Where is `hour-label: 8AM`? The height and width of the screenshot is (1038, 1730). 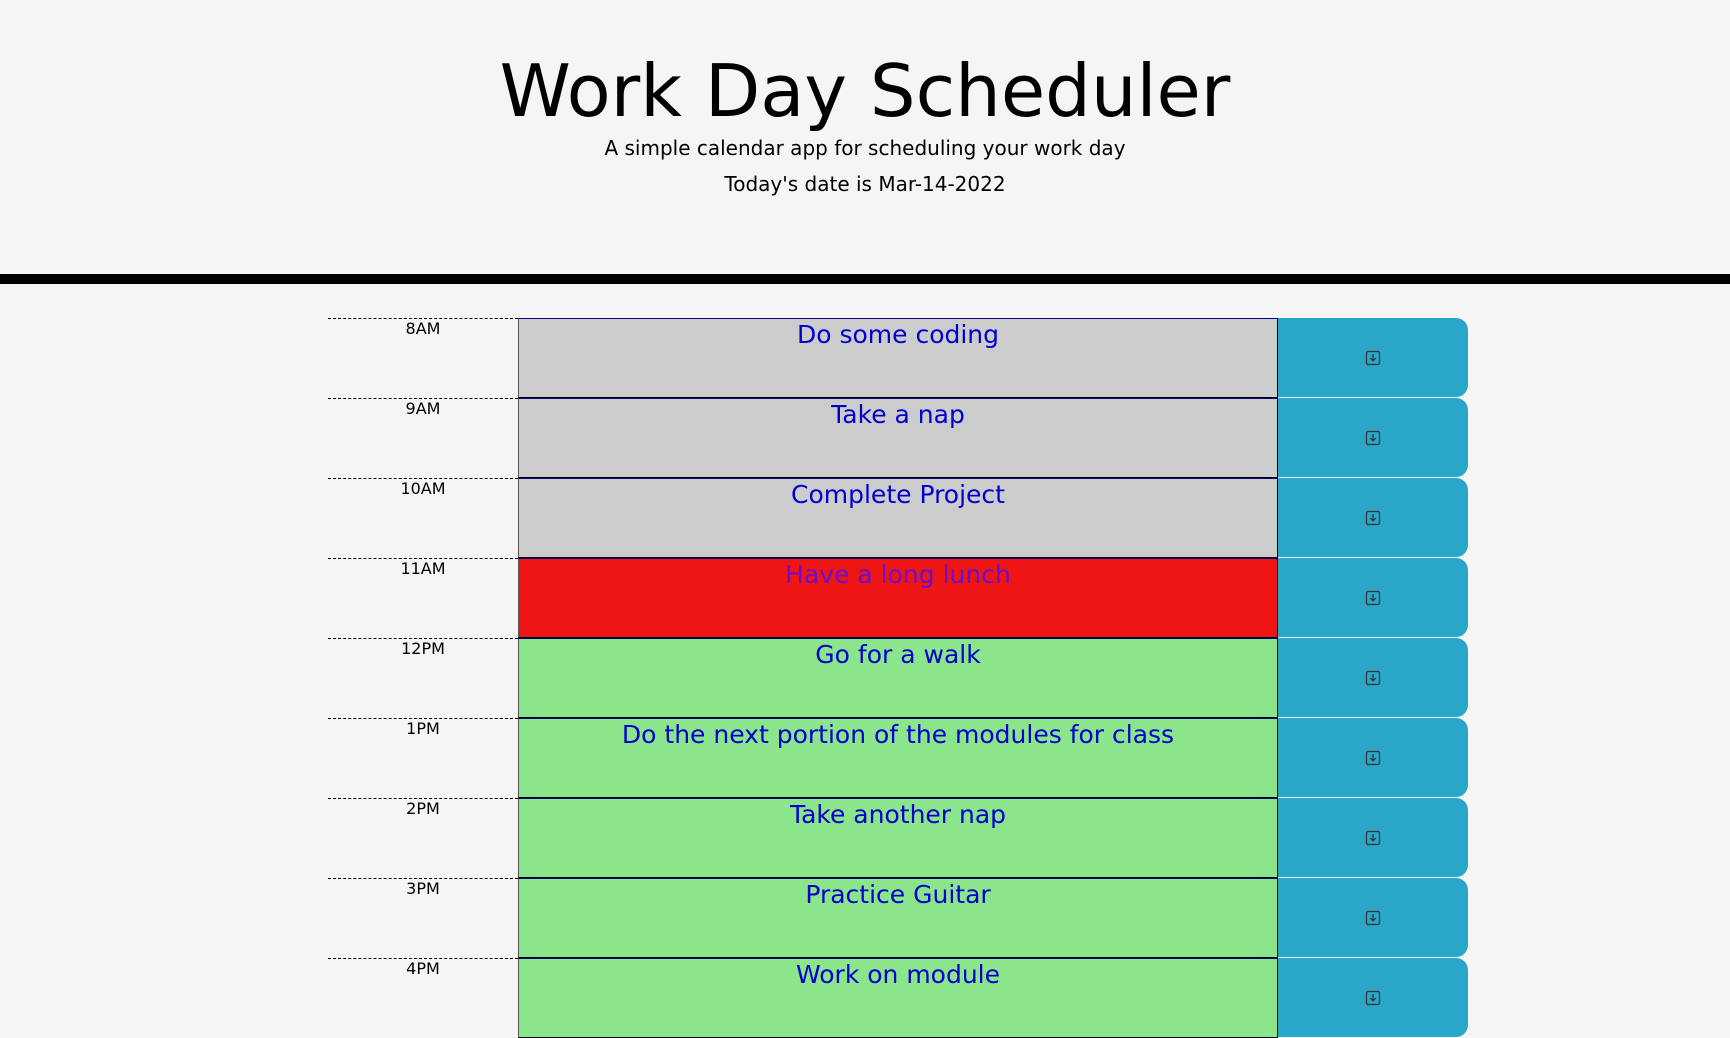
hour-label: 8AM is located at coordinates (423, 328).